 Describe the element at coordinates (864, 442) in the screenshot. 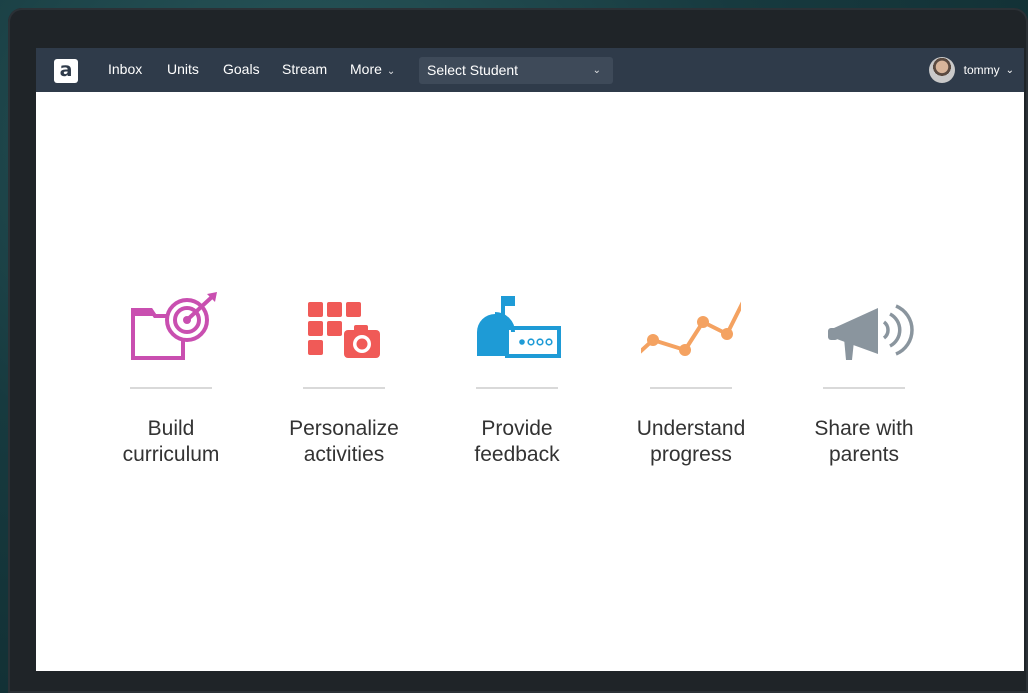

I see `feature-label: Share with parents` at that location.